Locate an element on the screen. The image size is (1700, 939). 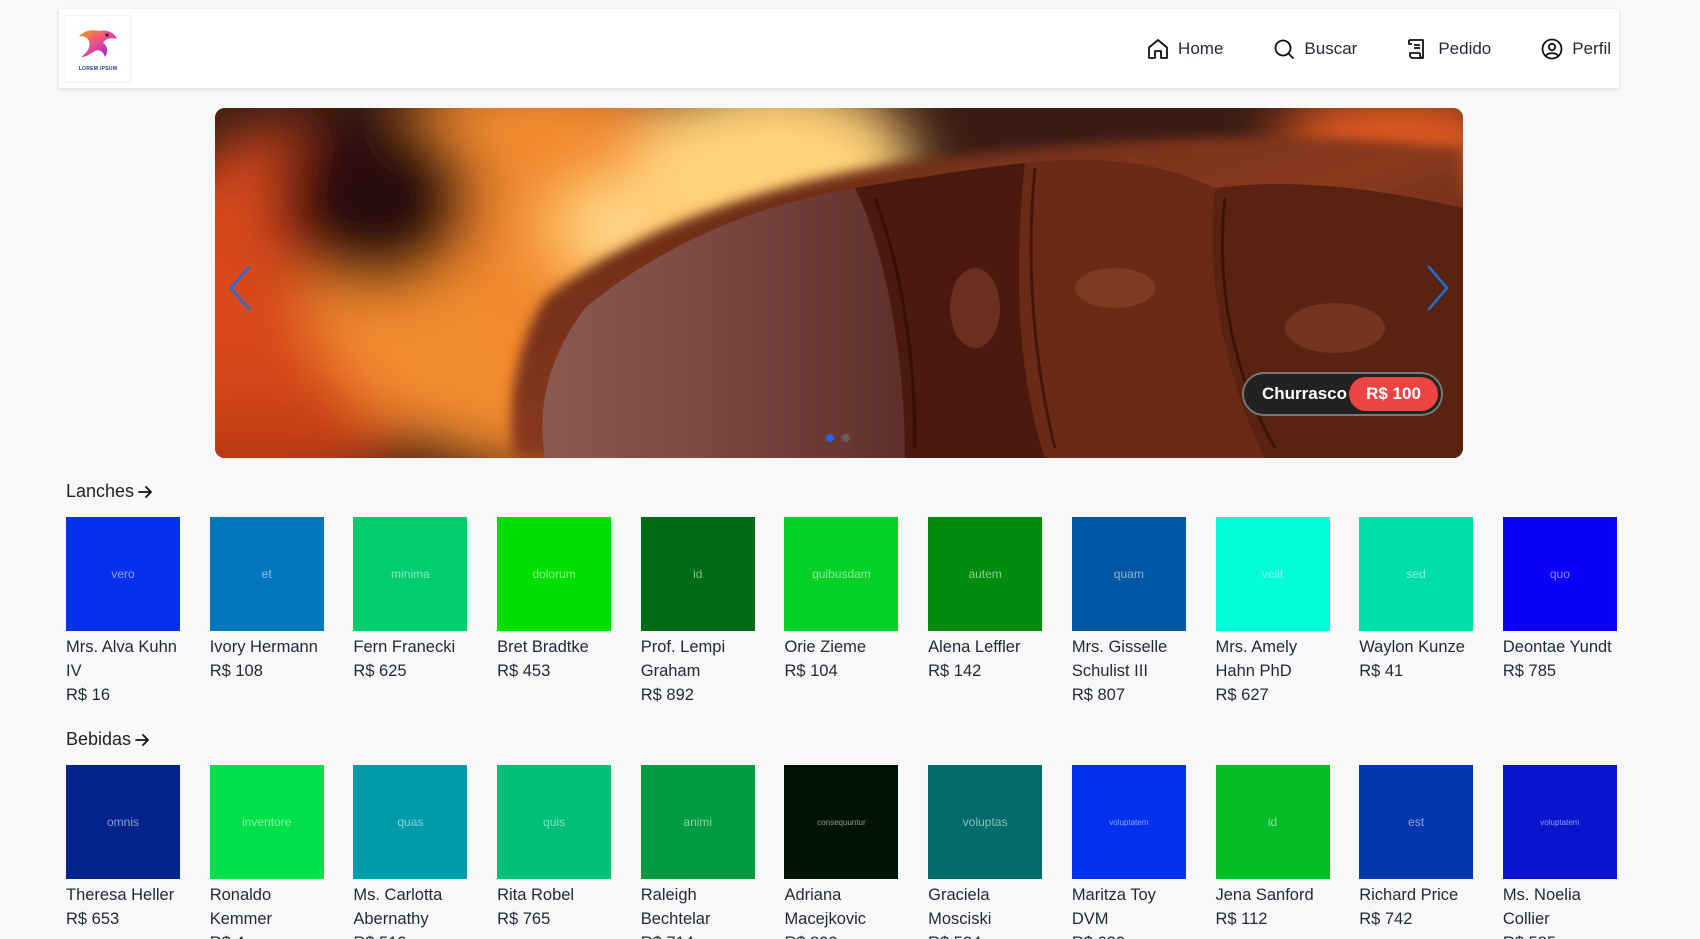
product-price: R$ 742 is located at coordinates (1386, 919).